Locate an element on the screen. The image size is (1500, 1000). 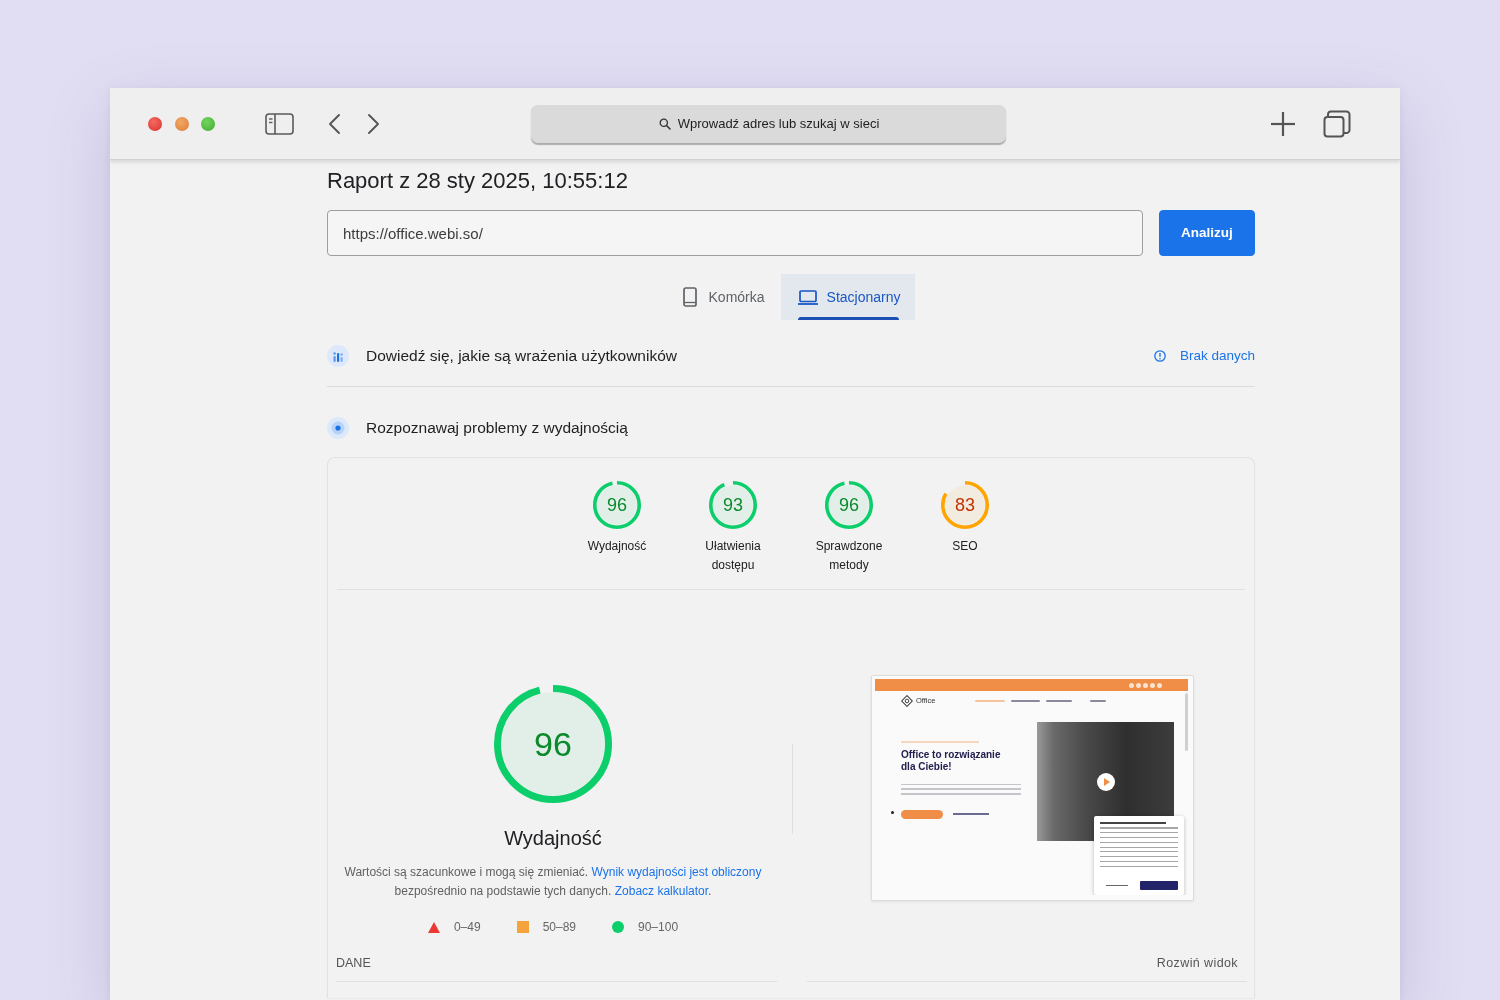
description-link: Wynik wydajności jest obliczony is located at coordinates (676, 872).